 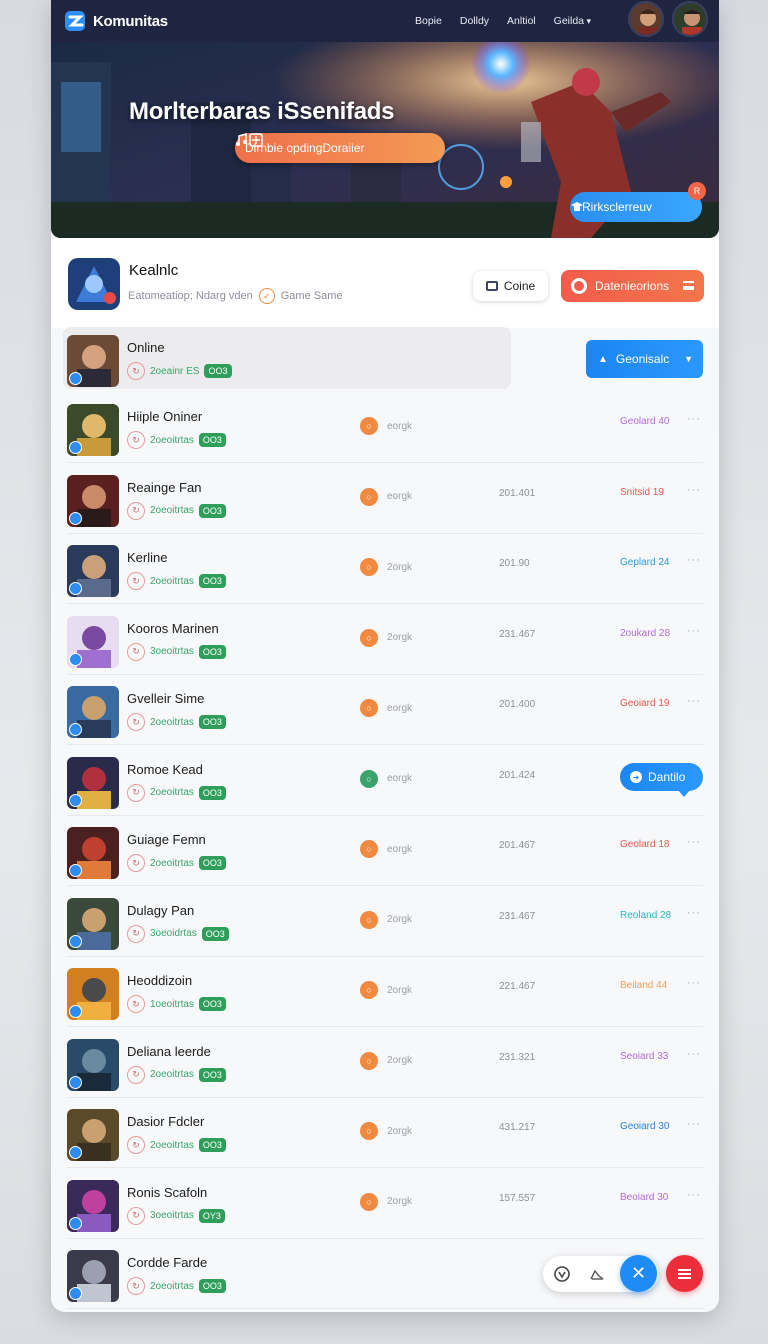 I want to click on nav-item-dropdown: Geilda, so click(x=572, y=21).